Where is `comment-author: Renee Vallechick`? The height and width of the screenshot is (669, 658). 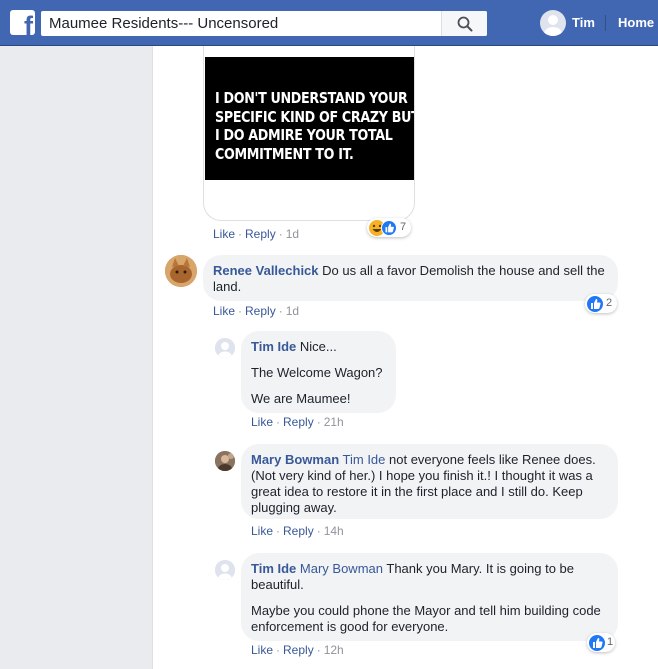
comment-author: Renee Vallechick is located at coordinates (266, 270).